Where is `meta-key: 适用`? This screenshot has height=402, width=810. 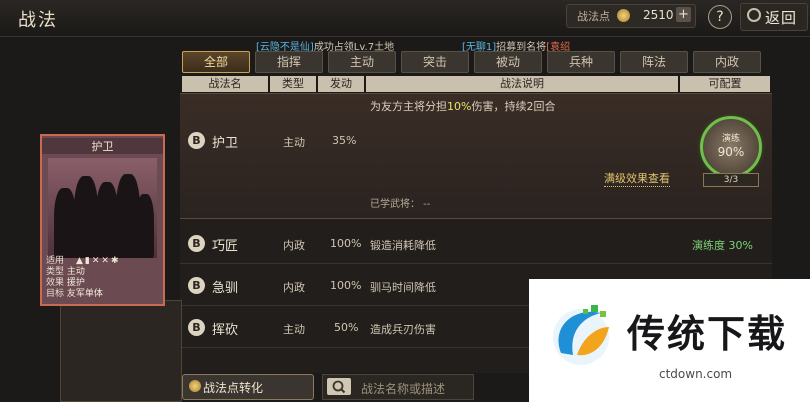 meta-key: 适用 is located at coordinates (55, 261).